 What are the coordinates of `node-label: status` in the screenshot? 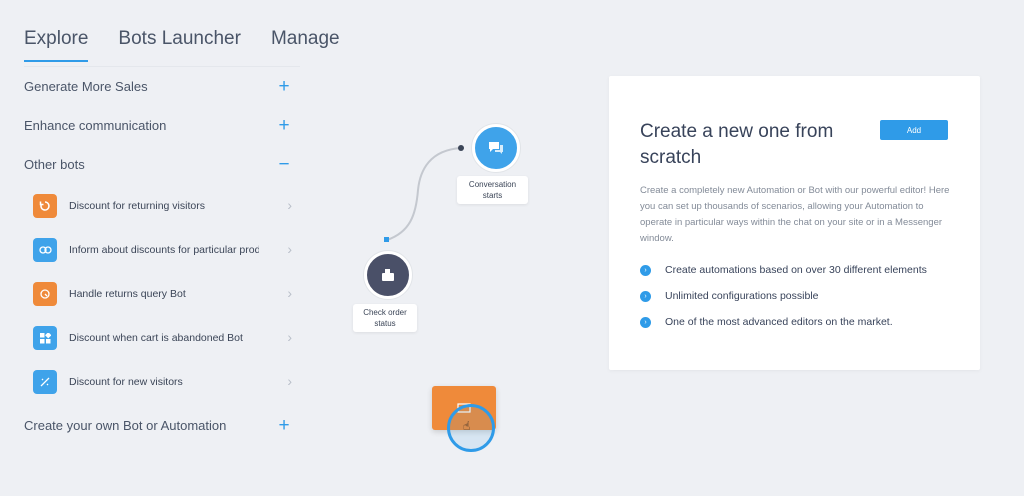 It's located at (385, 323).